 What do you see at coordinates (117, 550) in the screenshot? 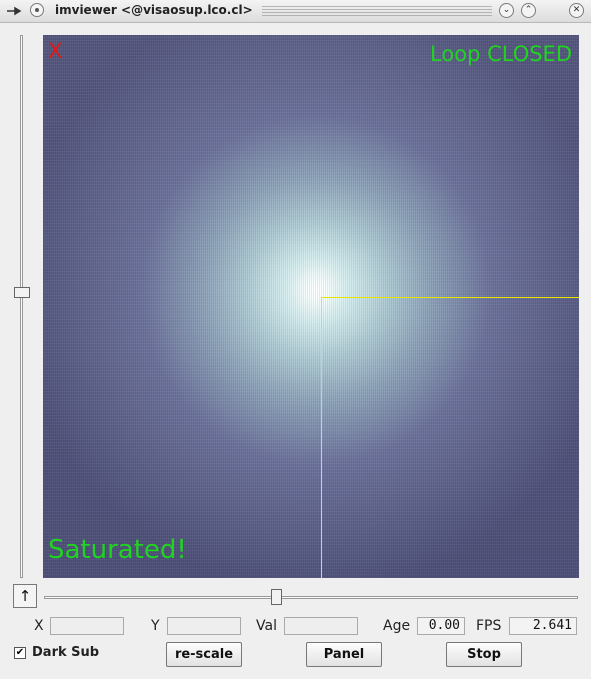
I see `saturation-warning: Saturated!` at bounding box center [117, 550].